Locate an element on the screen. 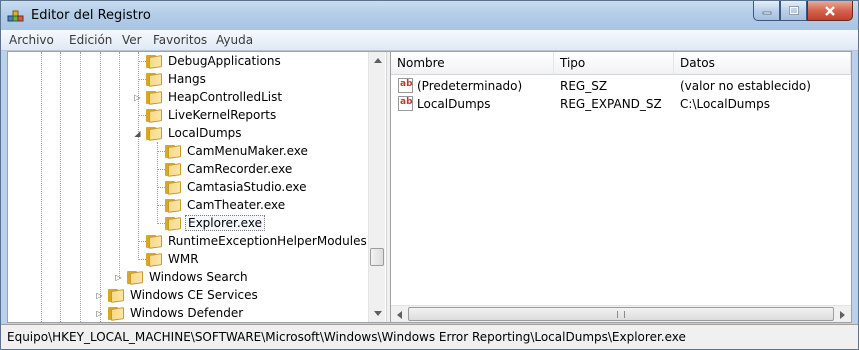  close-icon is located at coordinates (830, 10).